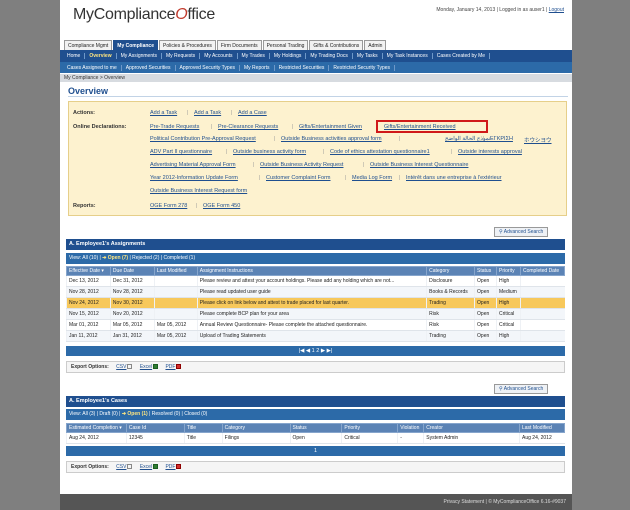  What do you see at coordinates (163, 113) in the screenshot?
I see `add-task-link: Add a Task` at bounding box center [163, 113].